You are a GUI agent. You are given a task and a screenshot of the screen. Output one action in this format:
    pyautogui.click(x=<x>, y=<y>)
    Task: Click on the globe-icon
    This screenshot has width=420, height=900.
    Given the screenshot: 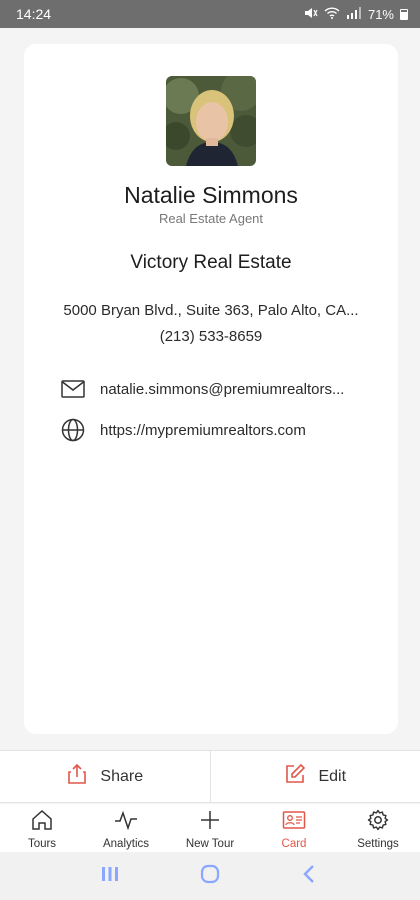 What is the action you would take?
    pyautogui.click(x=73, y=430)
    